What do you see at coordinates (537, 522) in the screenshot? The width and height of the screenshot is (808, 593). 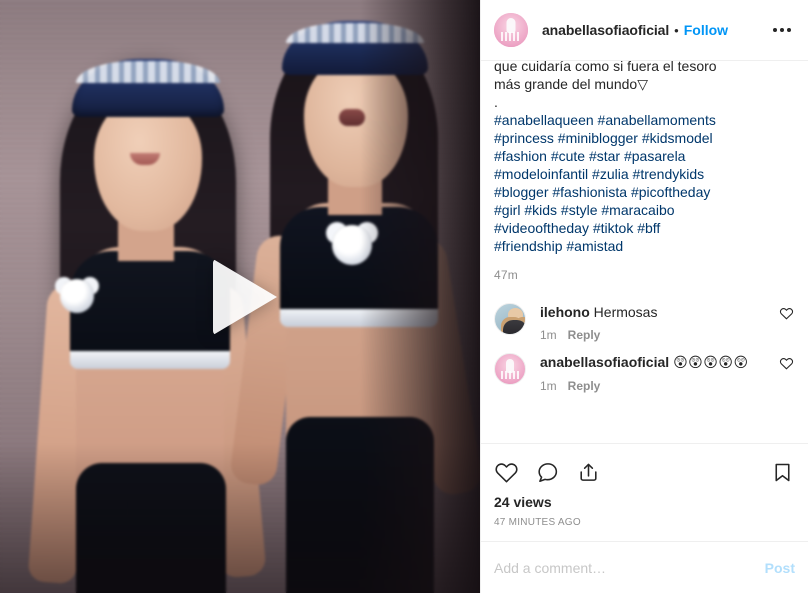 I see `post-timestamp: 47 MINUTES AGO` at bounding box center [537, 522].